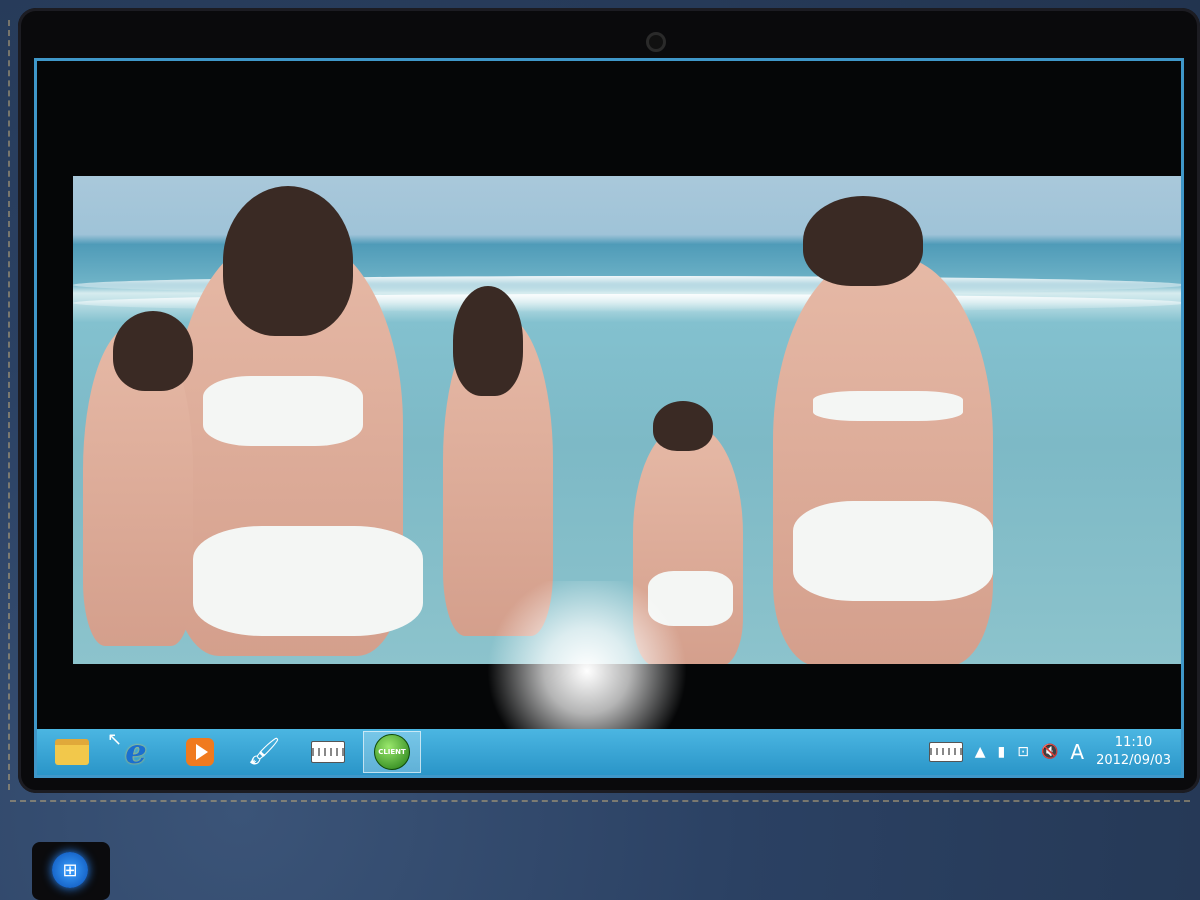 The image size is (1200, 900). I want to click on volume-muted-icon: 🔇, so click(1049, 752).